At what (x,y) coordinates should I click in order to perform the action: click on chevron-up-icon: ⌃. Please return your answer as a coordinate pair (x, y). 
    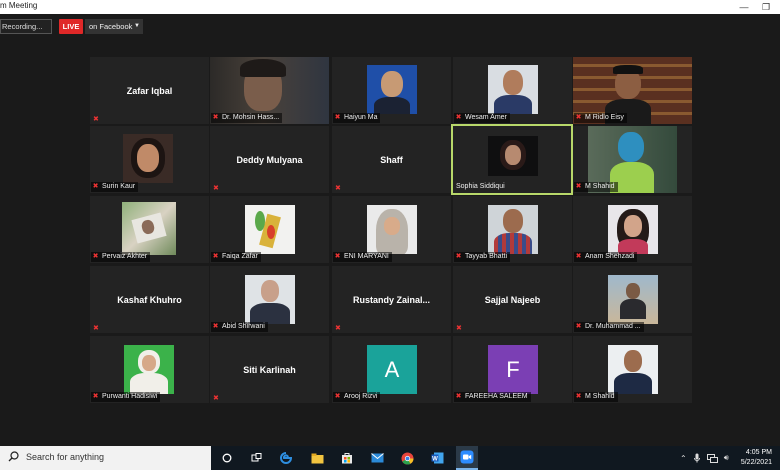
    Looking at the image, I should click on (683, 458).